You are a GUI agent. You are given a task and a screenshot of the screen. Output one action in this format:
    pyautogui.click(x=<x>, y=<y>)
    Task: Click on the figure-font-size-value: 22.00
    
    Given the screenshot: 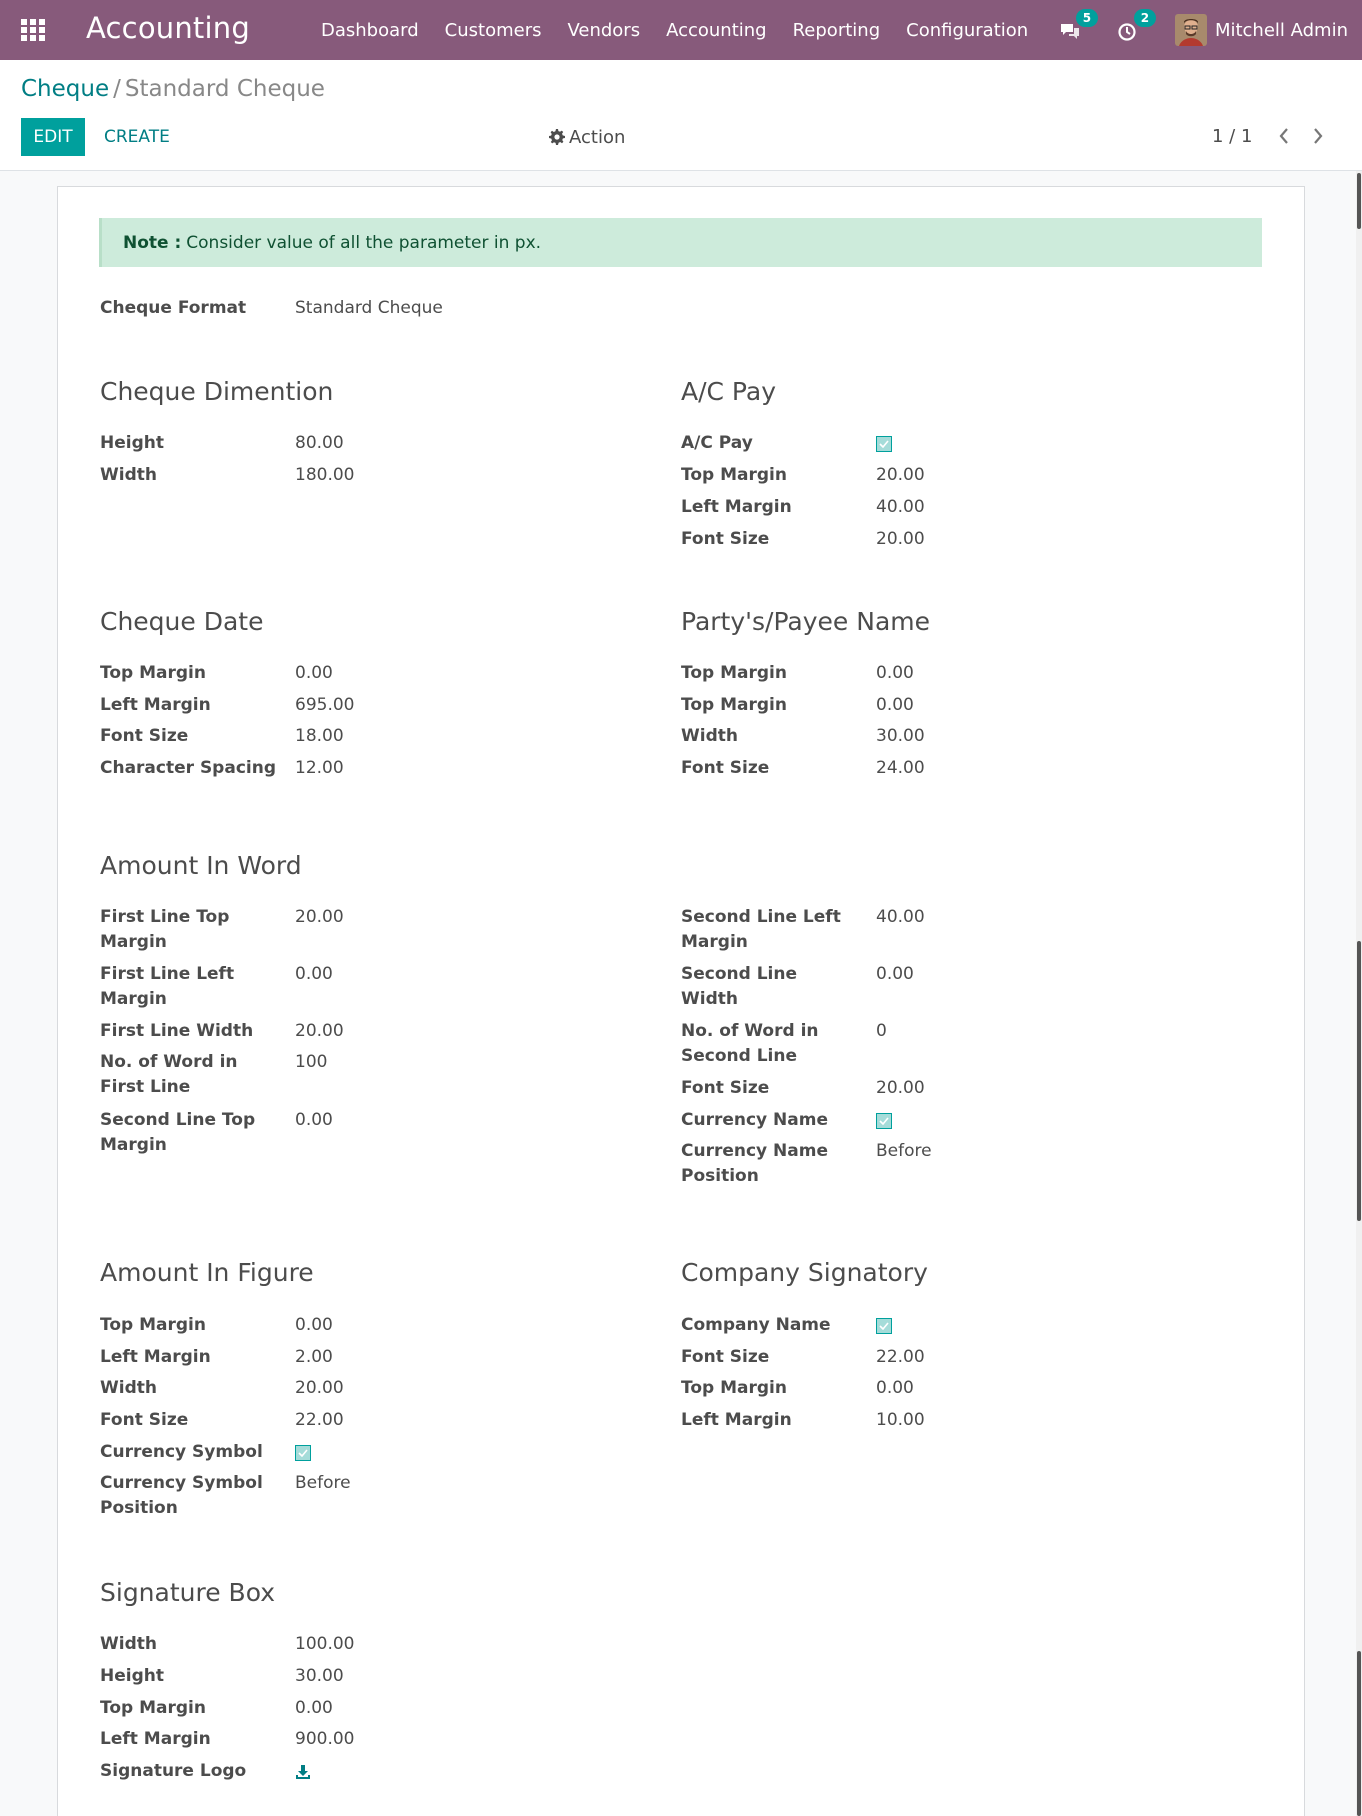 What is the action you would take?
    pyautogui.click(x=319, y=1420)
    